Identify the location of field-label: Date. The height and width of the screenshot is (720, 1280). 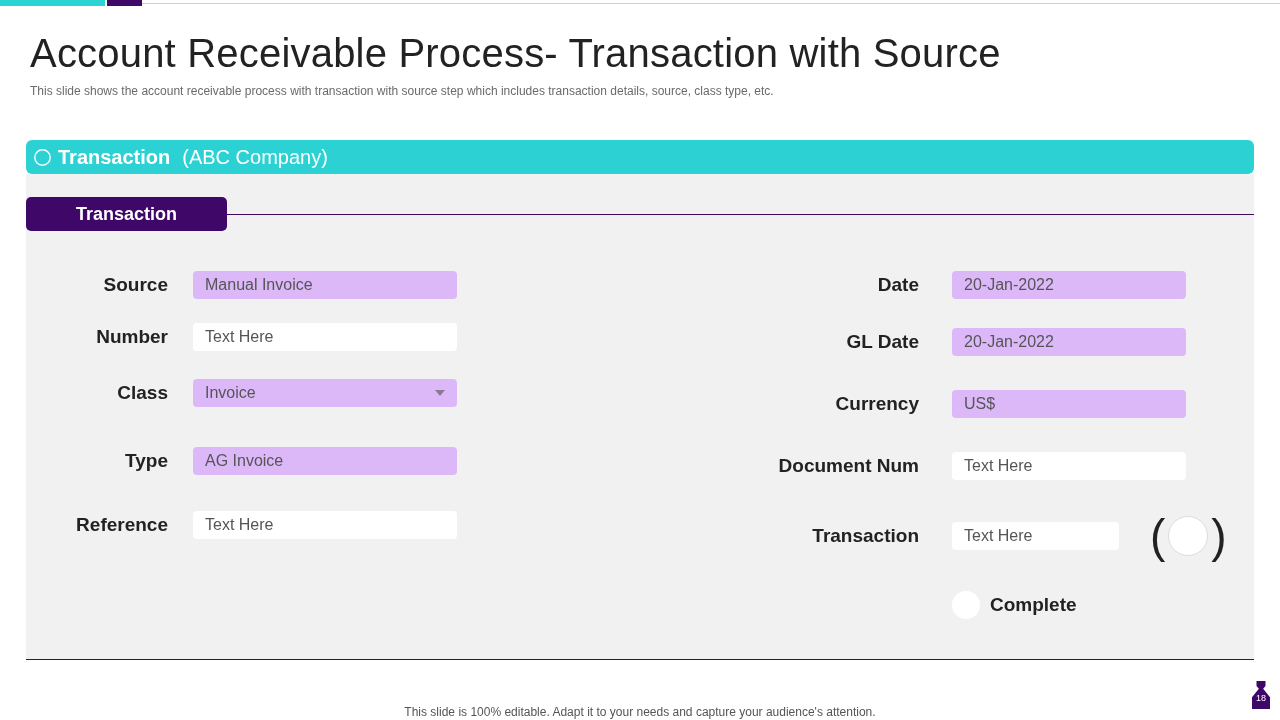
(897, 284).